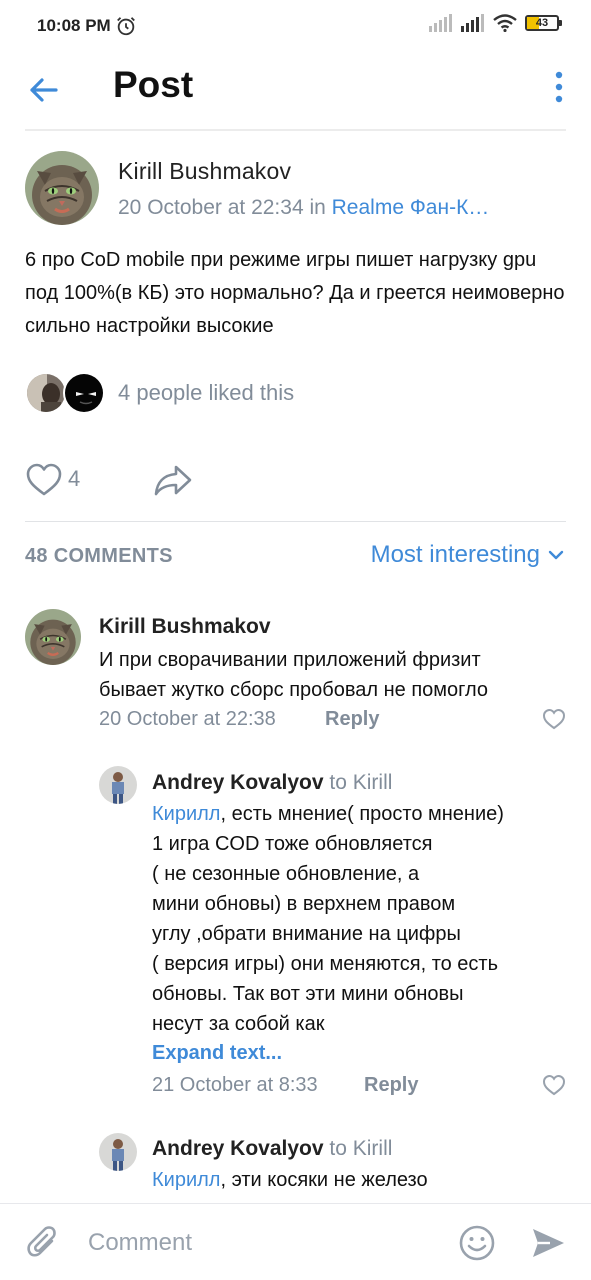 Image resolution: width=591 pixels, height=1280 pixels. I want to click on page-title: Post, so click(153, 84).